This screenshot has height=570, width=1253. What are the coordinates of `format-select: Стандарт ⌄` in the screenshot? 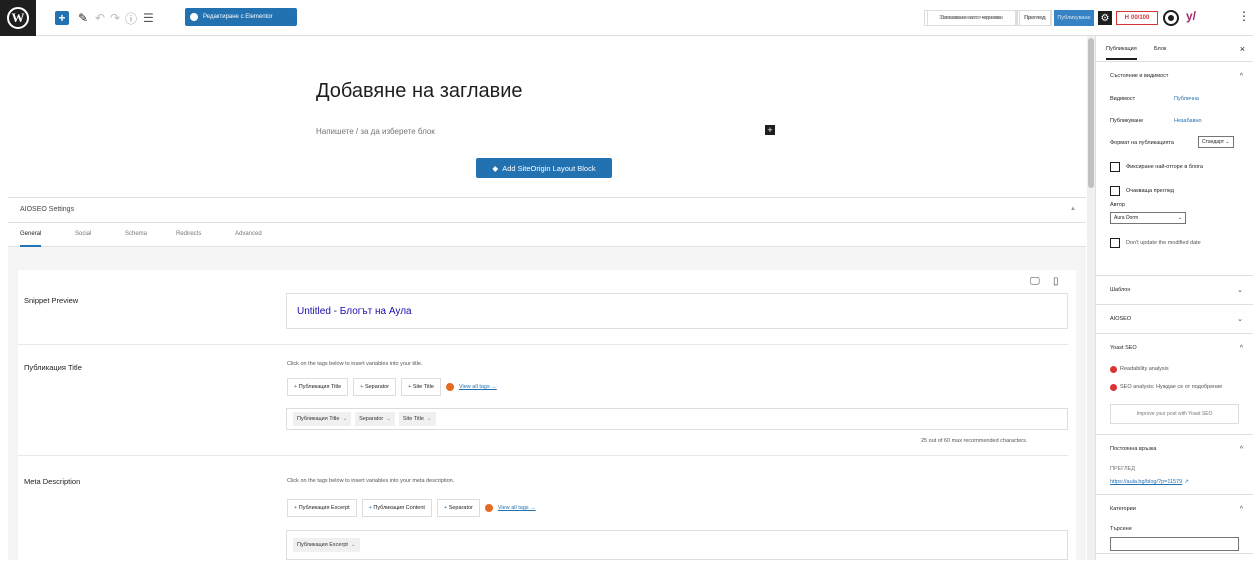 It's located at (1216, 142).